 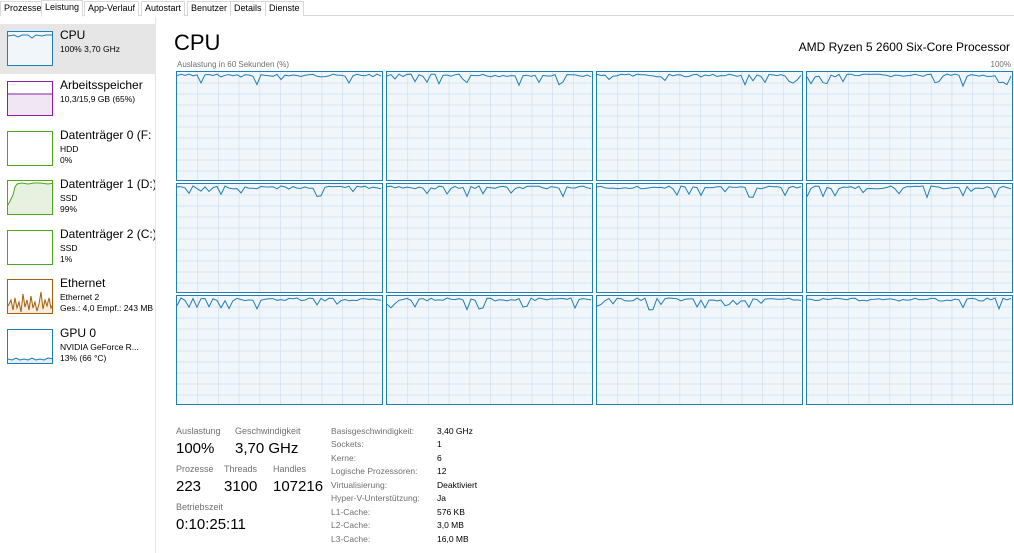 What do you see at coordinates (439, 444) in the screenshot?
I see `spec-value: 1` at bounding box center [439, 444].